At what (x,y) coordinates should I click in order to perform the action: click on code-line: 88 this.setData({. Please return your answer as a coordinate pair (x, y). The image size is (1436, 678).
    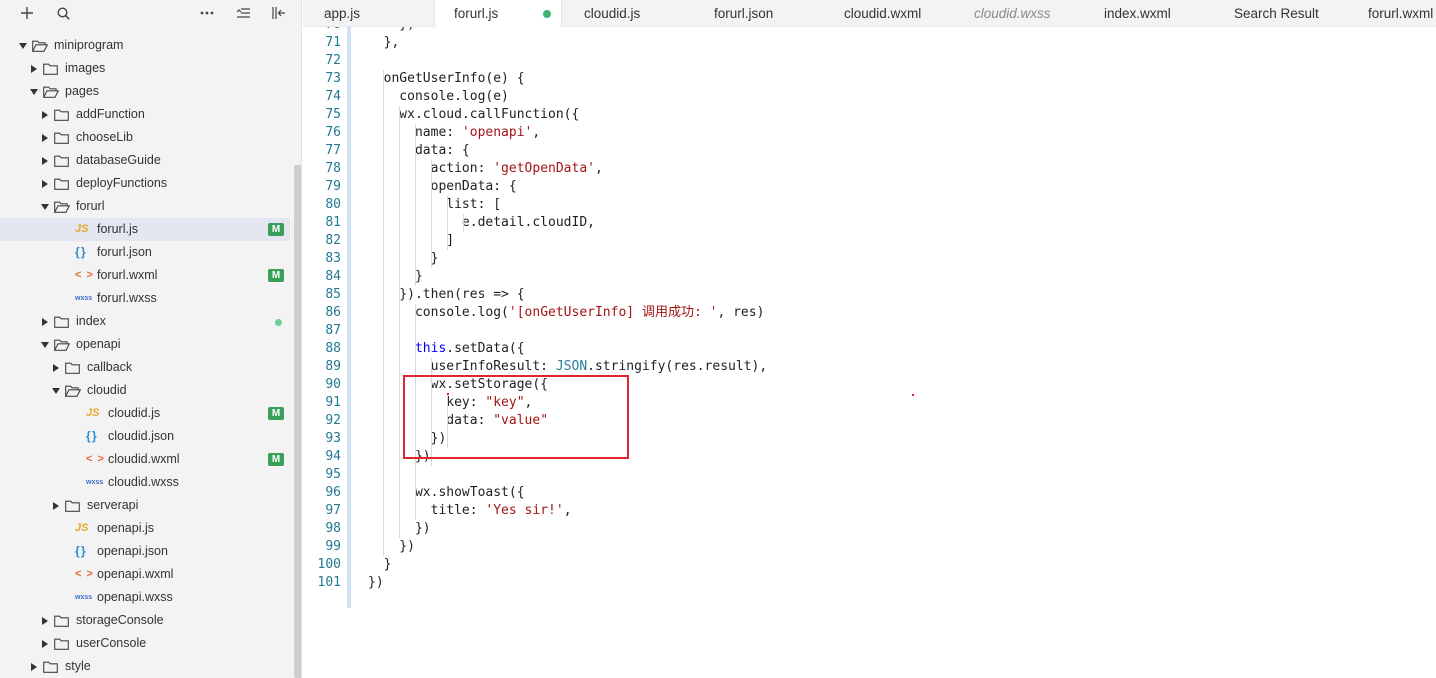
    Looking at the image, I should click on (853, 349).